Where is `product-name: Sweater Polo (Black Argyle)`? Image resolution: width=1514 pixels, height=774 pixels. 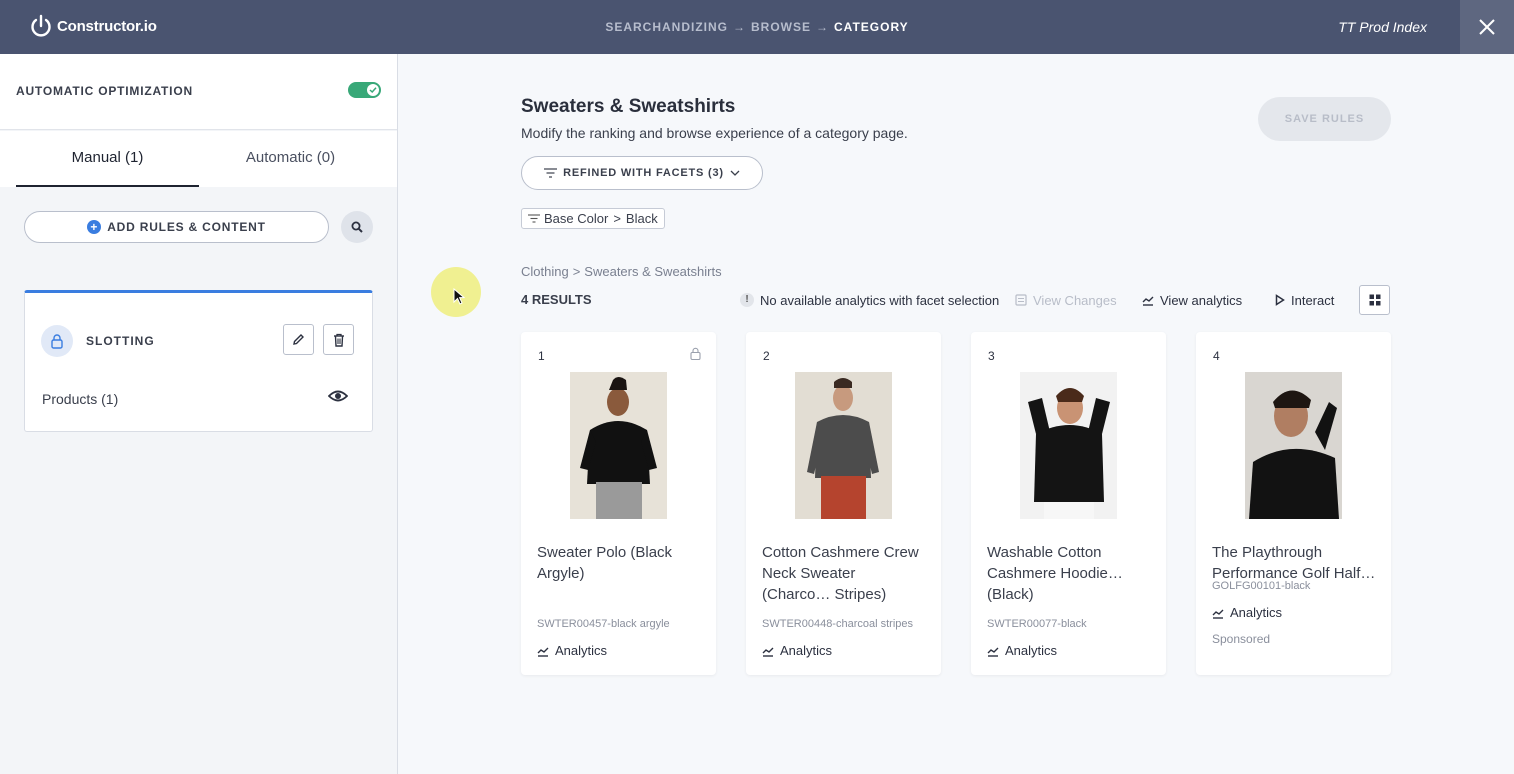
product-name: Sweater Polo (Black Argyle) is located at coordinates (619, 563).